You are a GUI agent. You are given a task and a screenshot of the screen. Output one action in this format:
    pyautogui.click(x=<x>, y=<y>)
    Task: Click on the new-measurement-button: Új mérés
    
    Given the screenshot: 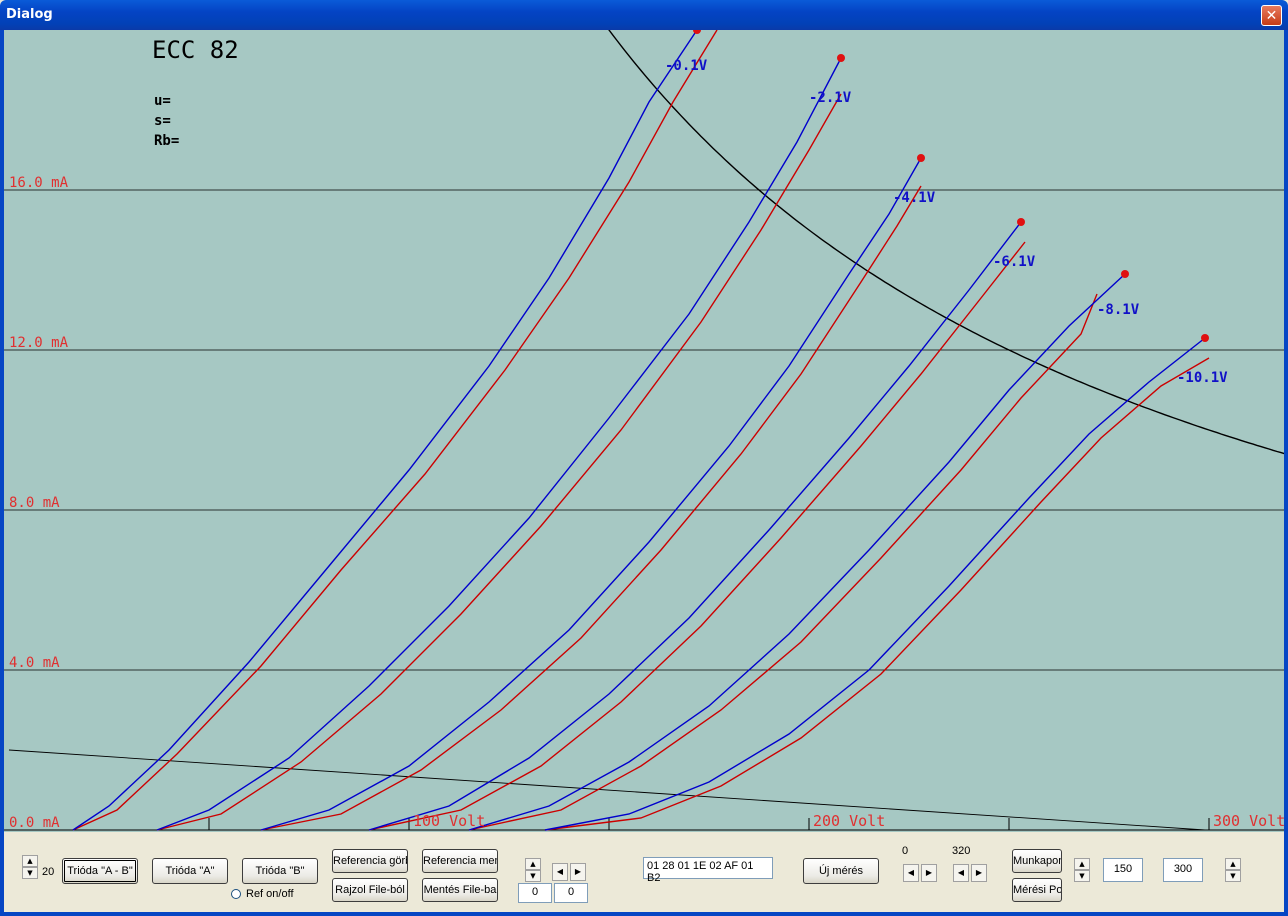 What is the action you would take?
    pyautogui.click(x=841, y=871)
    